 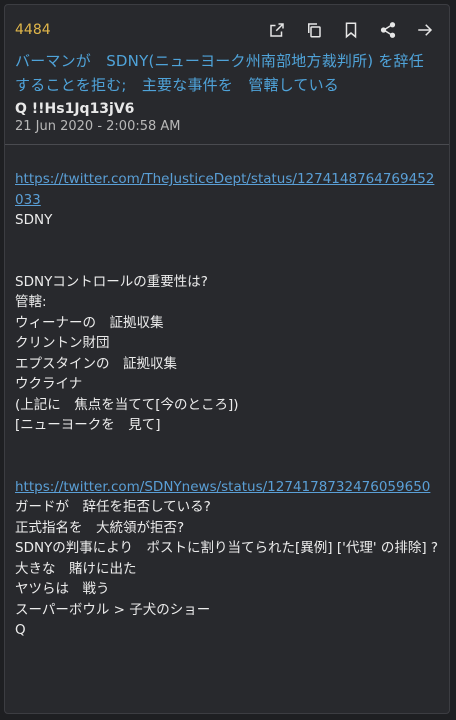 I want to click on body-line: [ニューヨークを 見て], so click(x=88, y=425).